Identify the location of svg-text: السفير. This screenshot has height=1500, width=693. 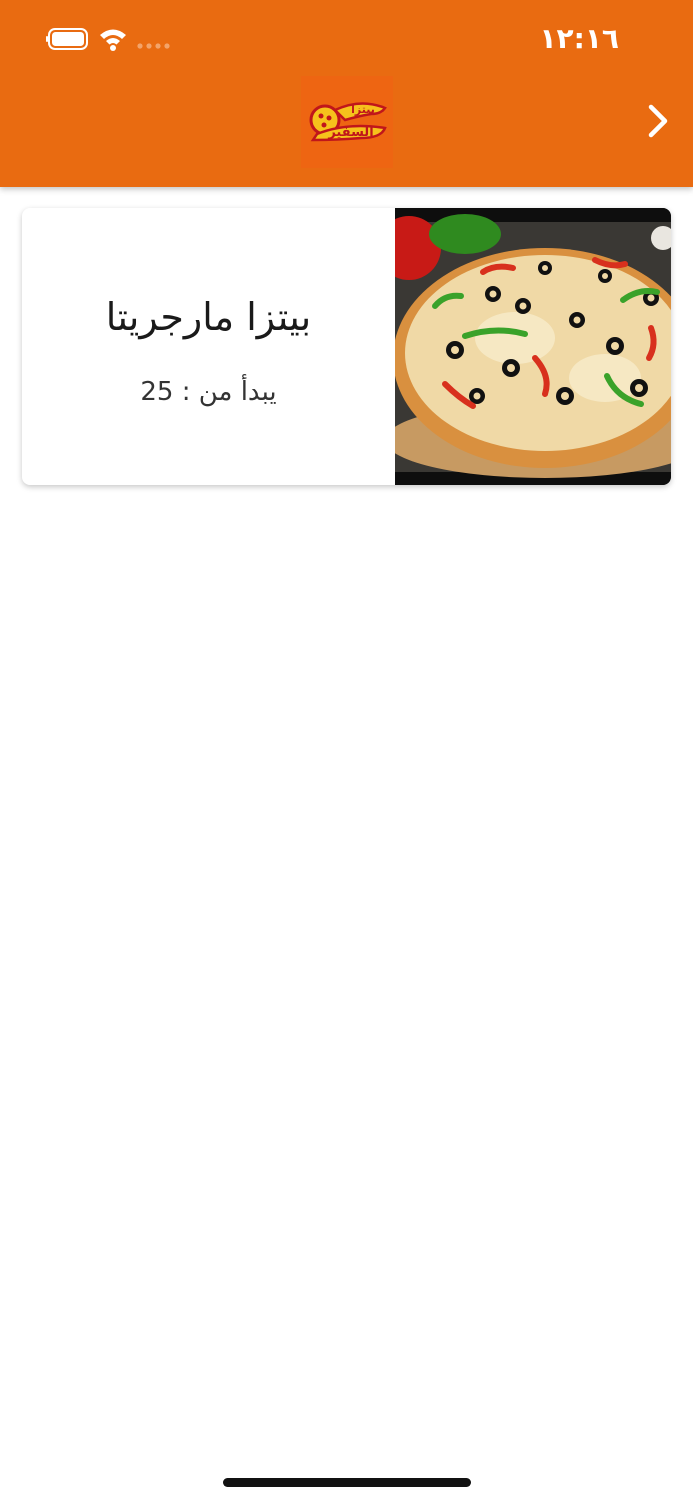
(350, 132).